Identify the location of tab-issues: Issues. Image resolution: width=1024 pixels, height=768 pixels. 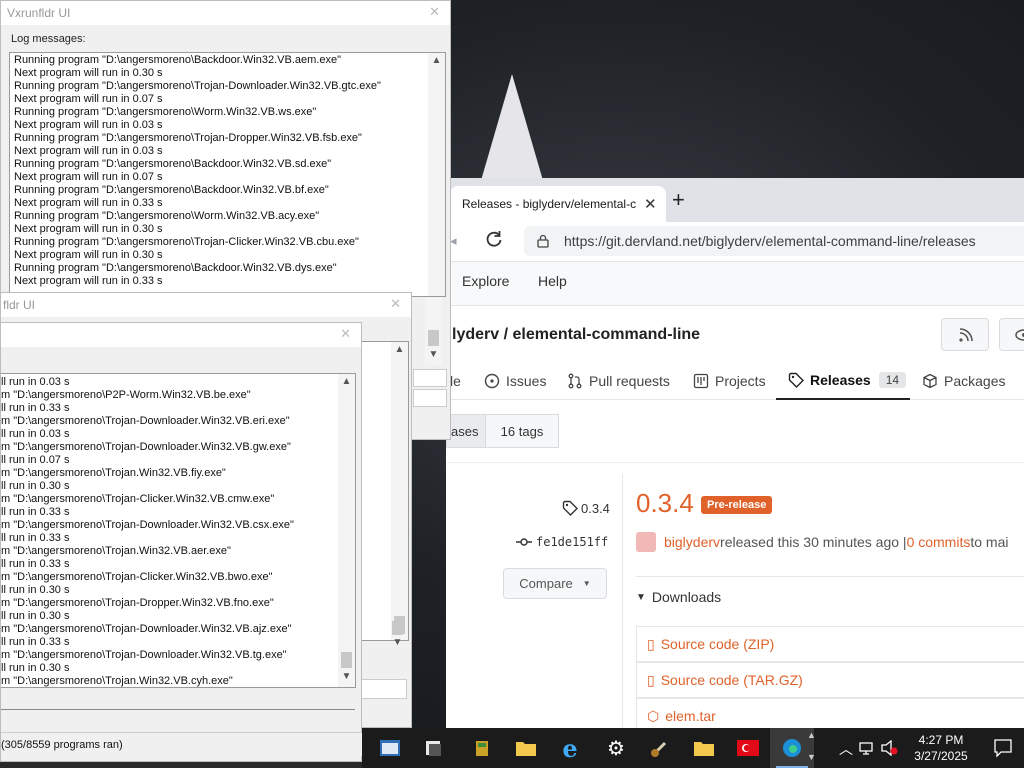
(515, 381).